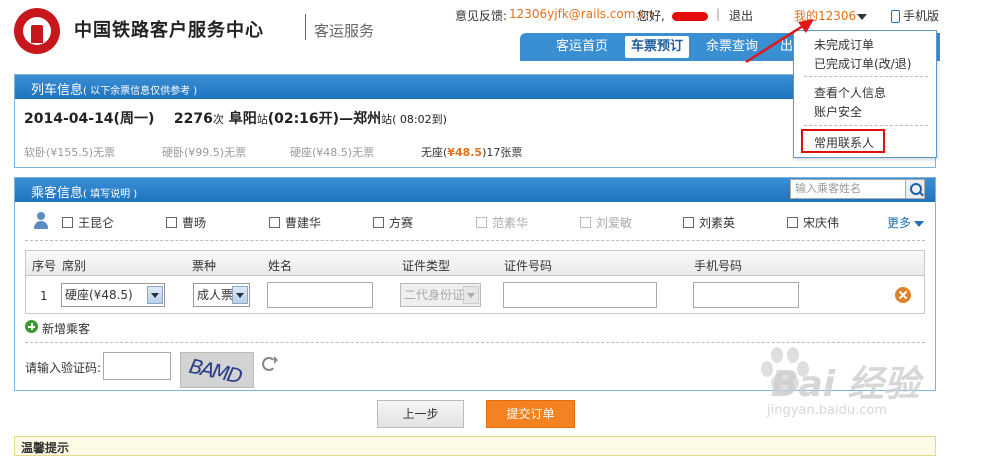 The width and height of the screenshot is (1000, 456). Describe the element at coordinates (440, 295) in the screenshot. I see `id-type-select: 二代身份证` at that location.